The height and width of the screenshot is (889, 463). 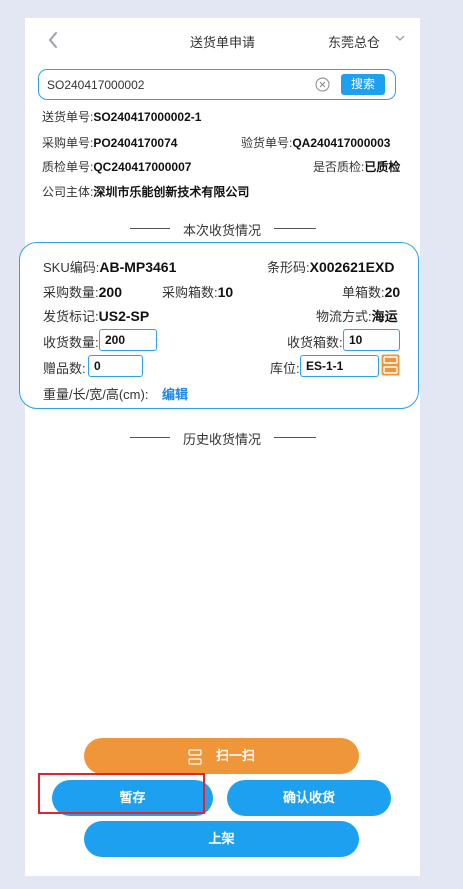 What do you see at coordinates (175, 393) in the screenshot?
I see `edit-dims-link: 编辑` at bounding box center [175, 393].